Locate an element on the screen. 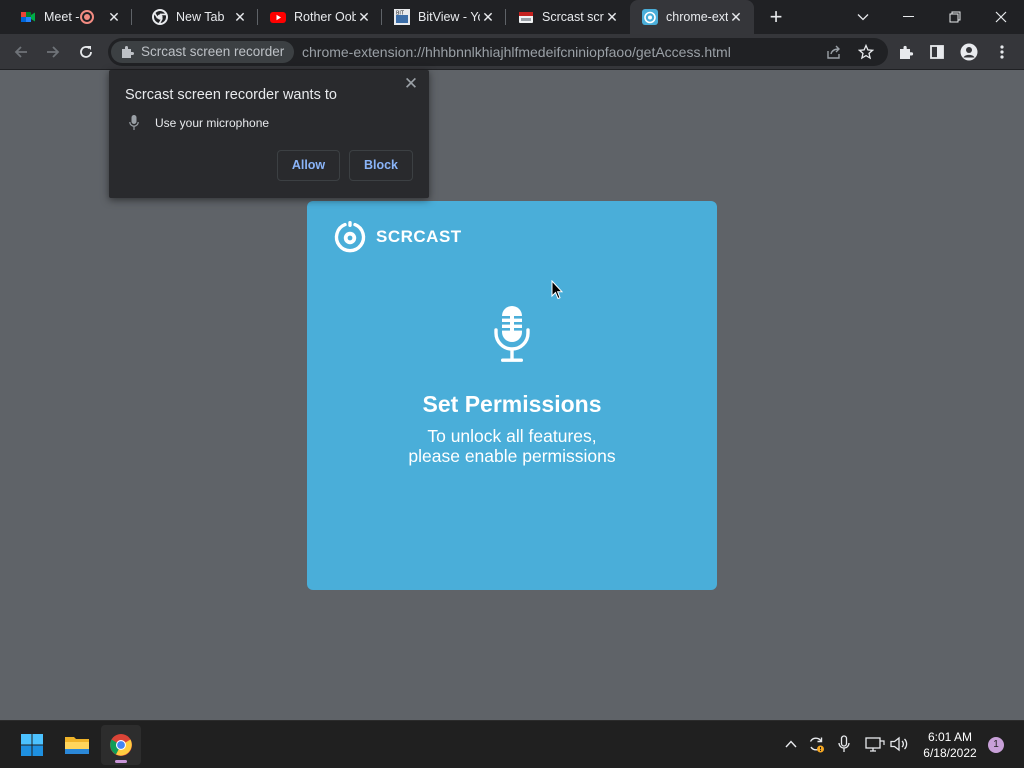 This screenshot has height=768, width=1024. microphone-in-use-button is located at coordinates (844, 744).